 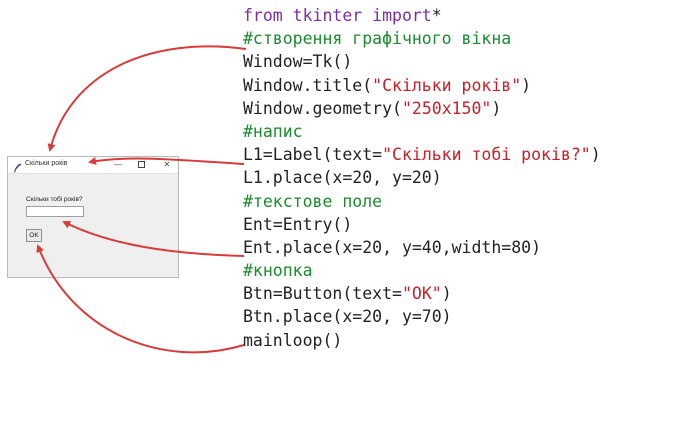 I want to click on code-token: mainloop(), so click(x=293, y=340).